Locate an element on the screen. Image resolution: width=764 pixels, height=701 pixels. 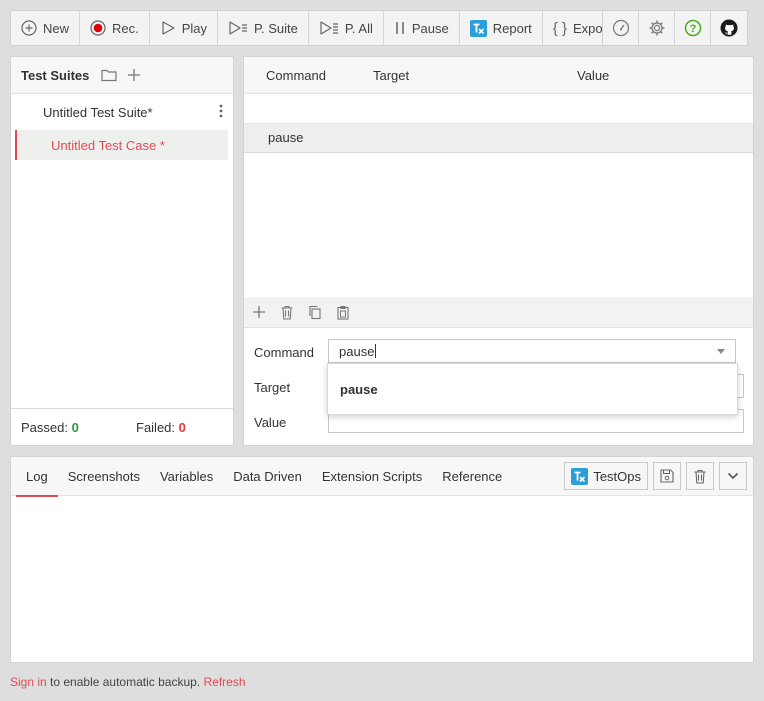
text-caret is located at coordinates (376, 351).